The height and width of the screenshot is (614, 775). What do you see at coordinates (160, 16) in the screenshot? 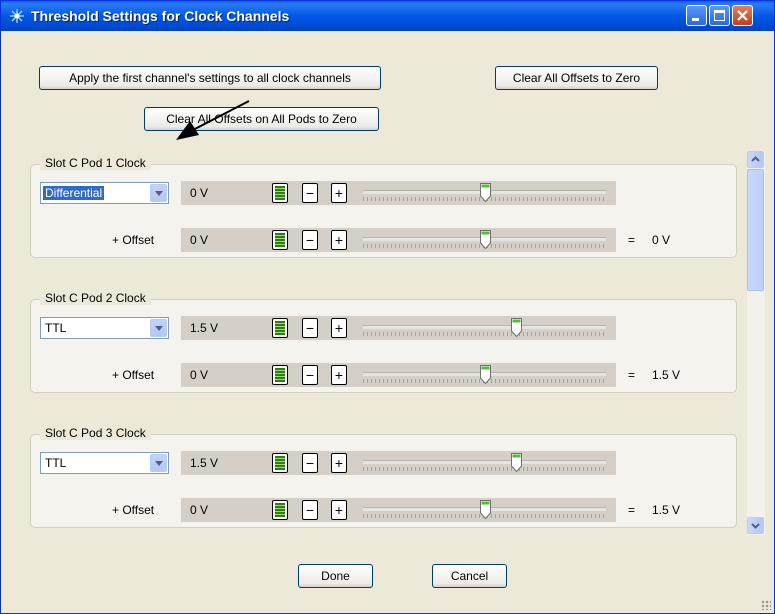
I see `window-title: Threshold Settings for Clock Channels` at bounding box center [160, 16].